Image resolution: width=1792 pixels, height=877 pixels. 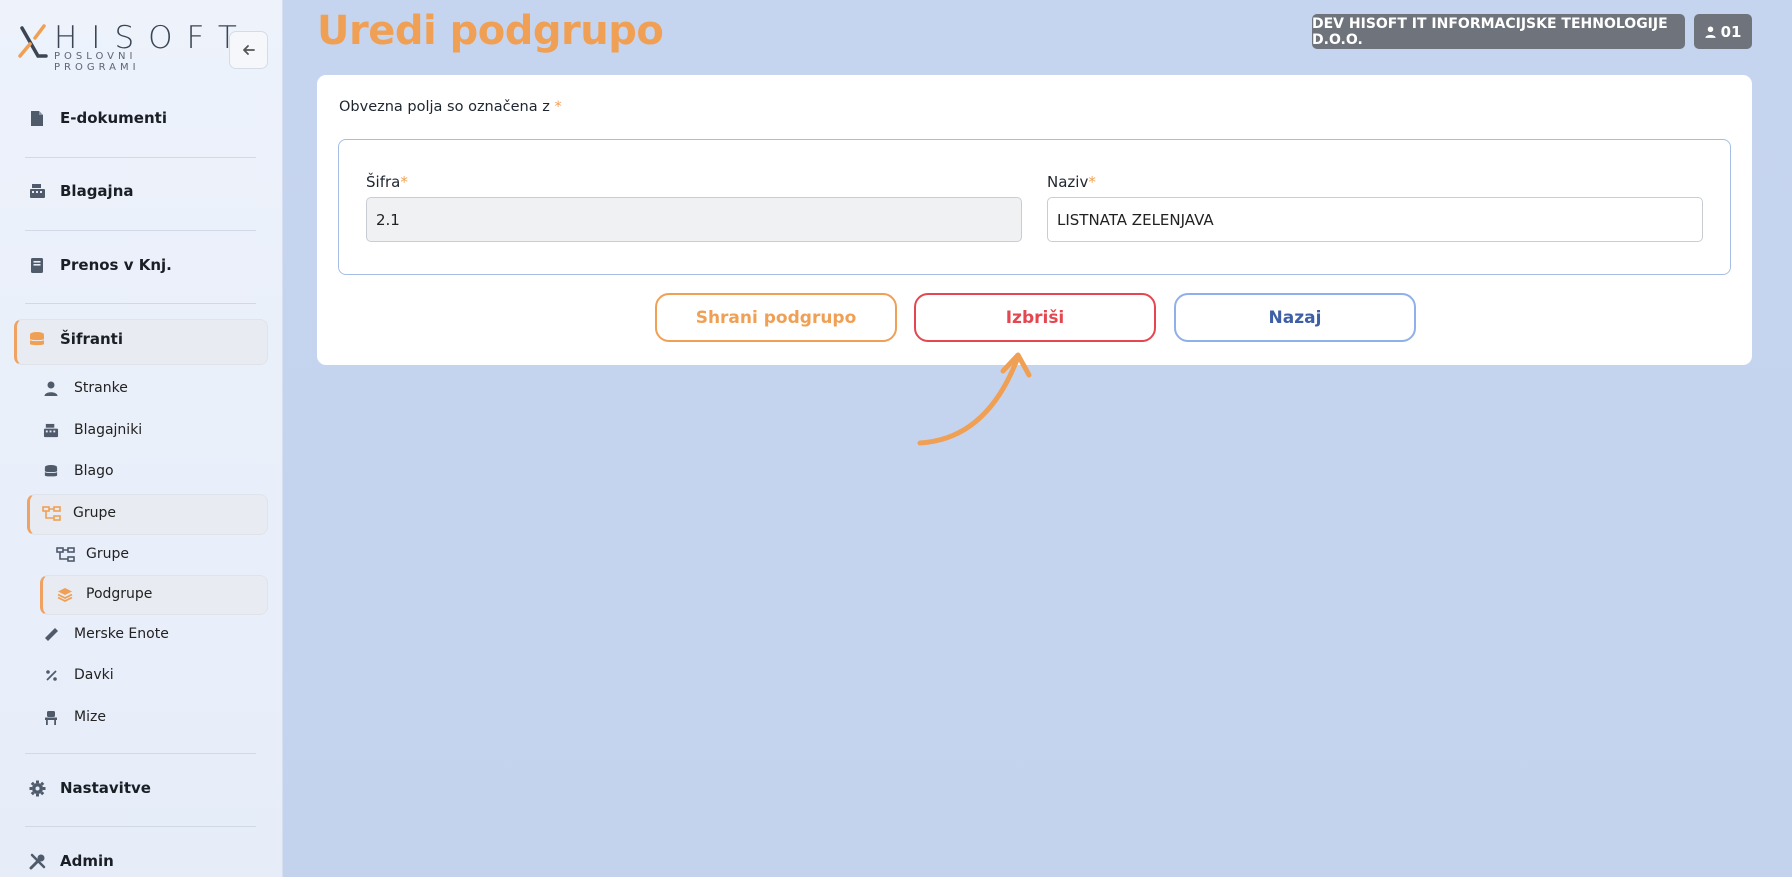 I want to click on sidebar-item-label: Blago, so click(x=94, y=471).